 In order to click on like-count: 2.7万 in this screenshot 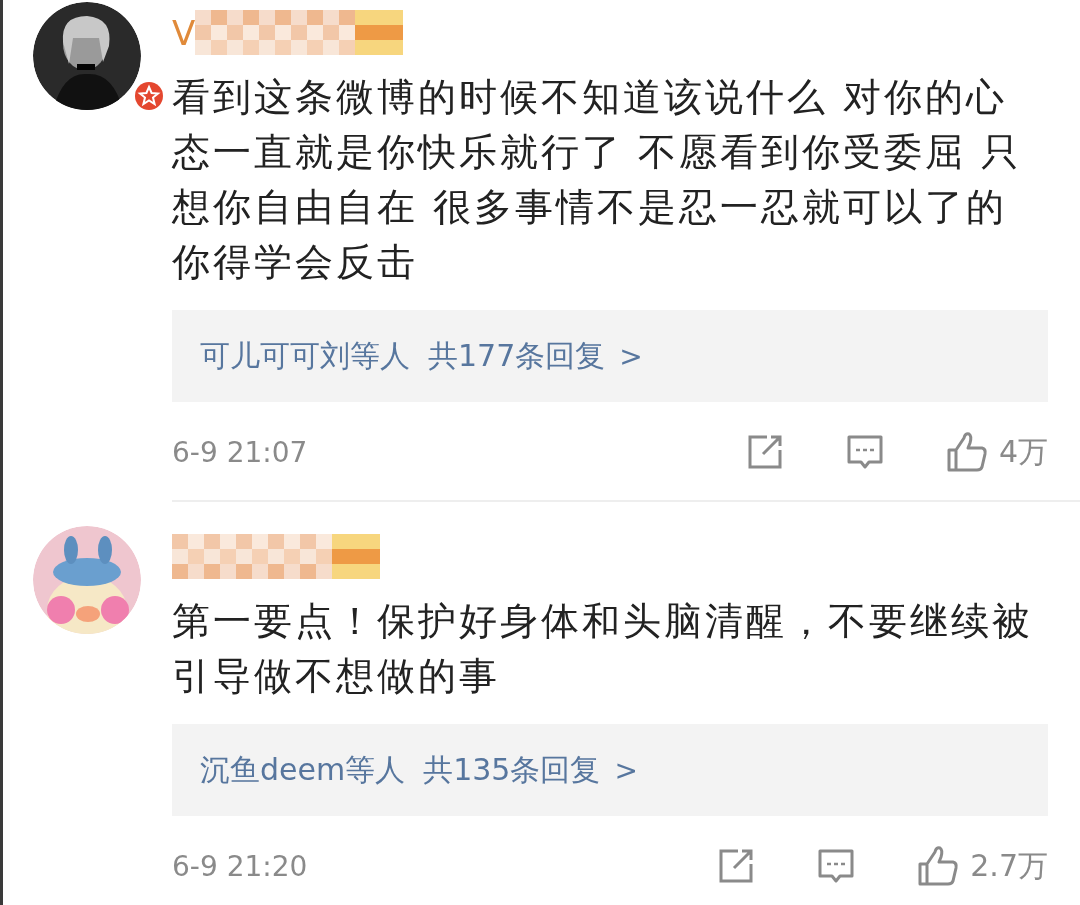, I will do `click(1009, 865)`.